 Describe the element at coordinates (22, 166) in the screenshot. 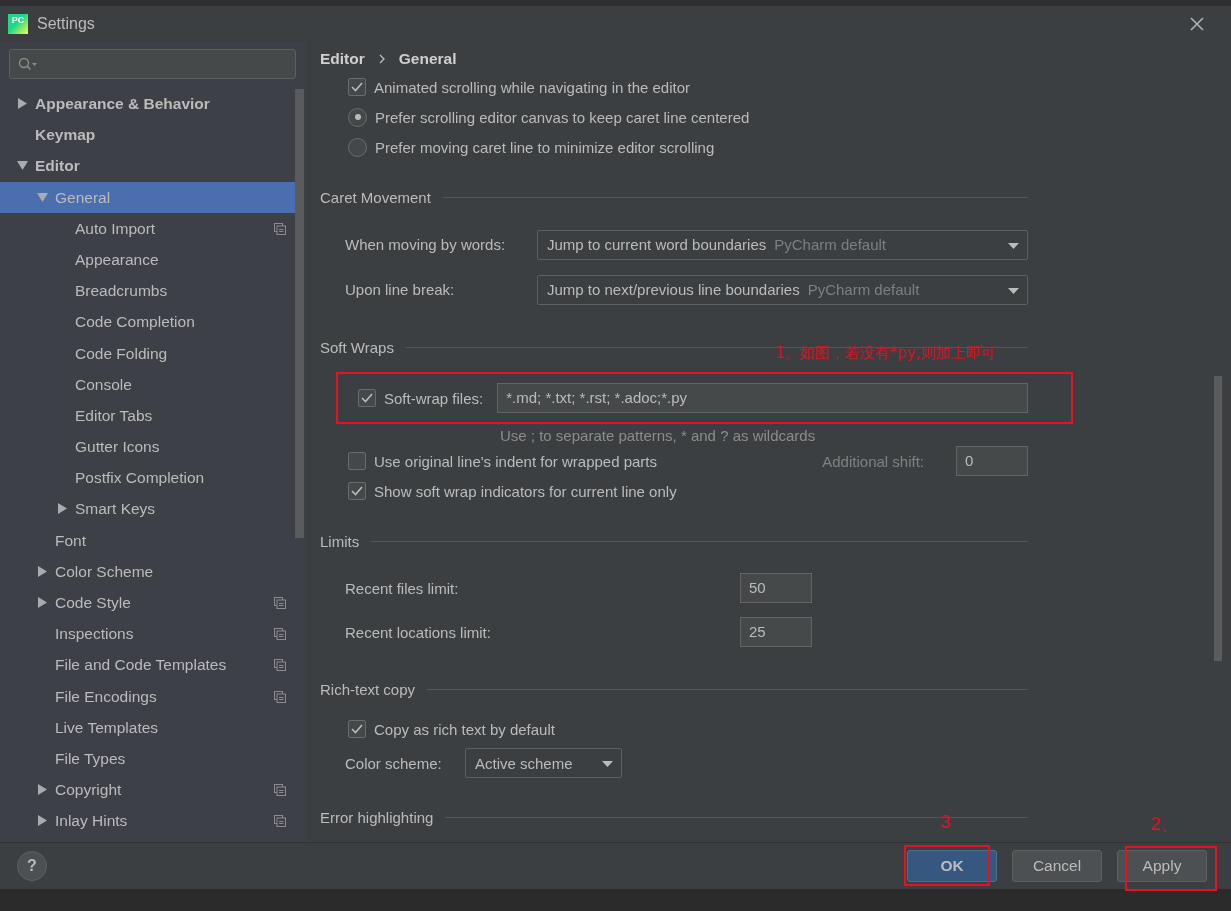

I see `expanded-arrow-icon` at that location.